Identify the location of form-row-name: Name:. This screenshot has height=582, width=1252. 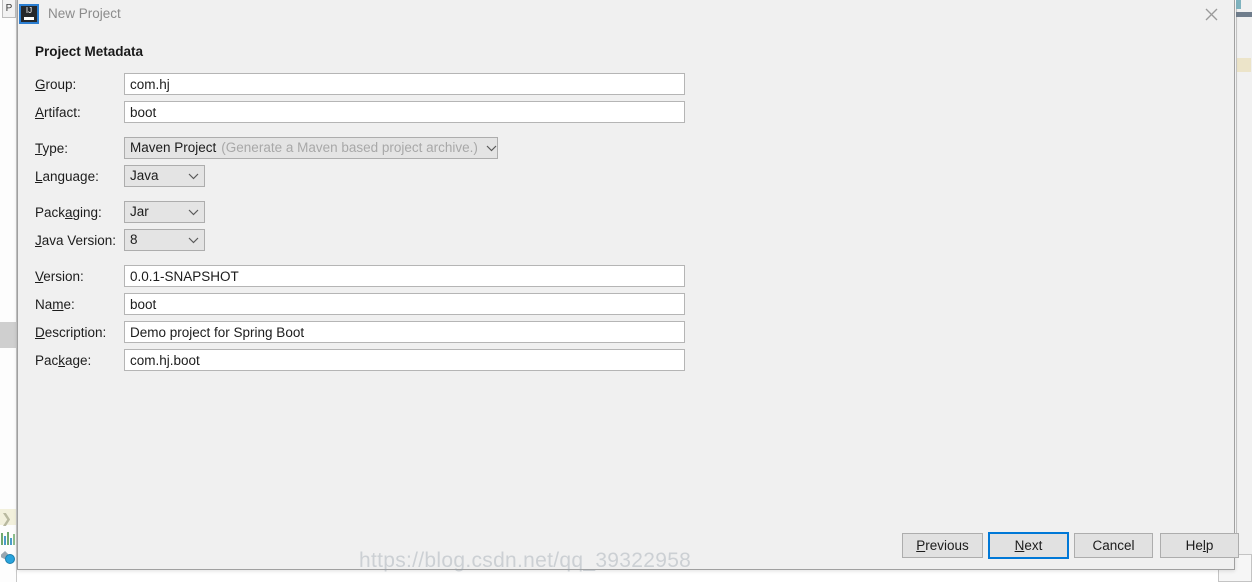
(626, 307).